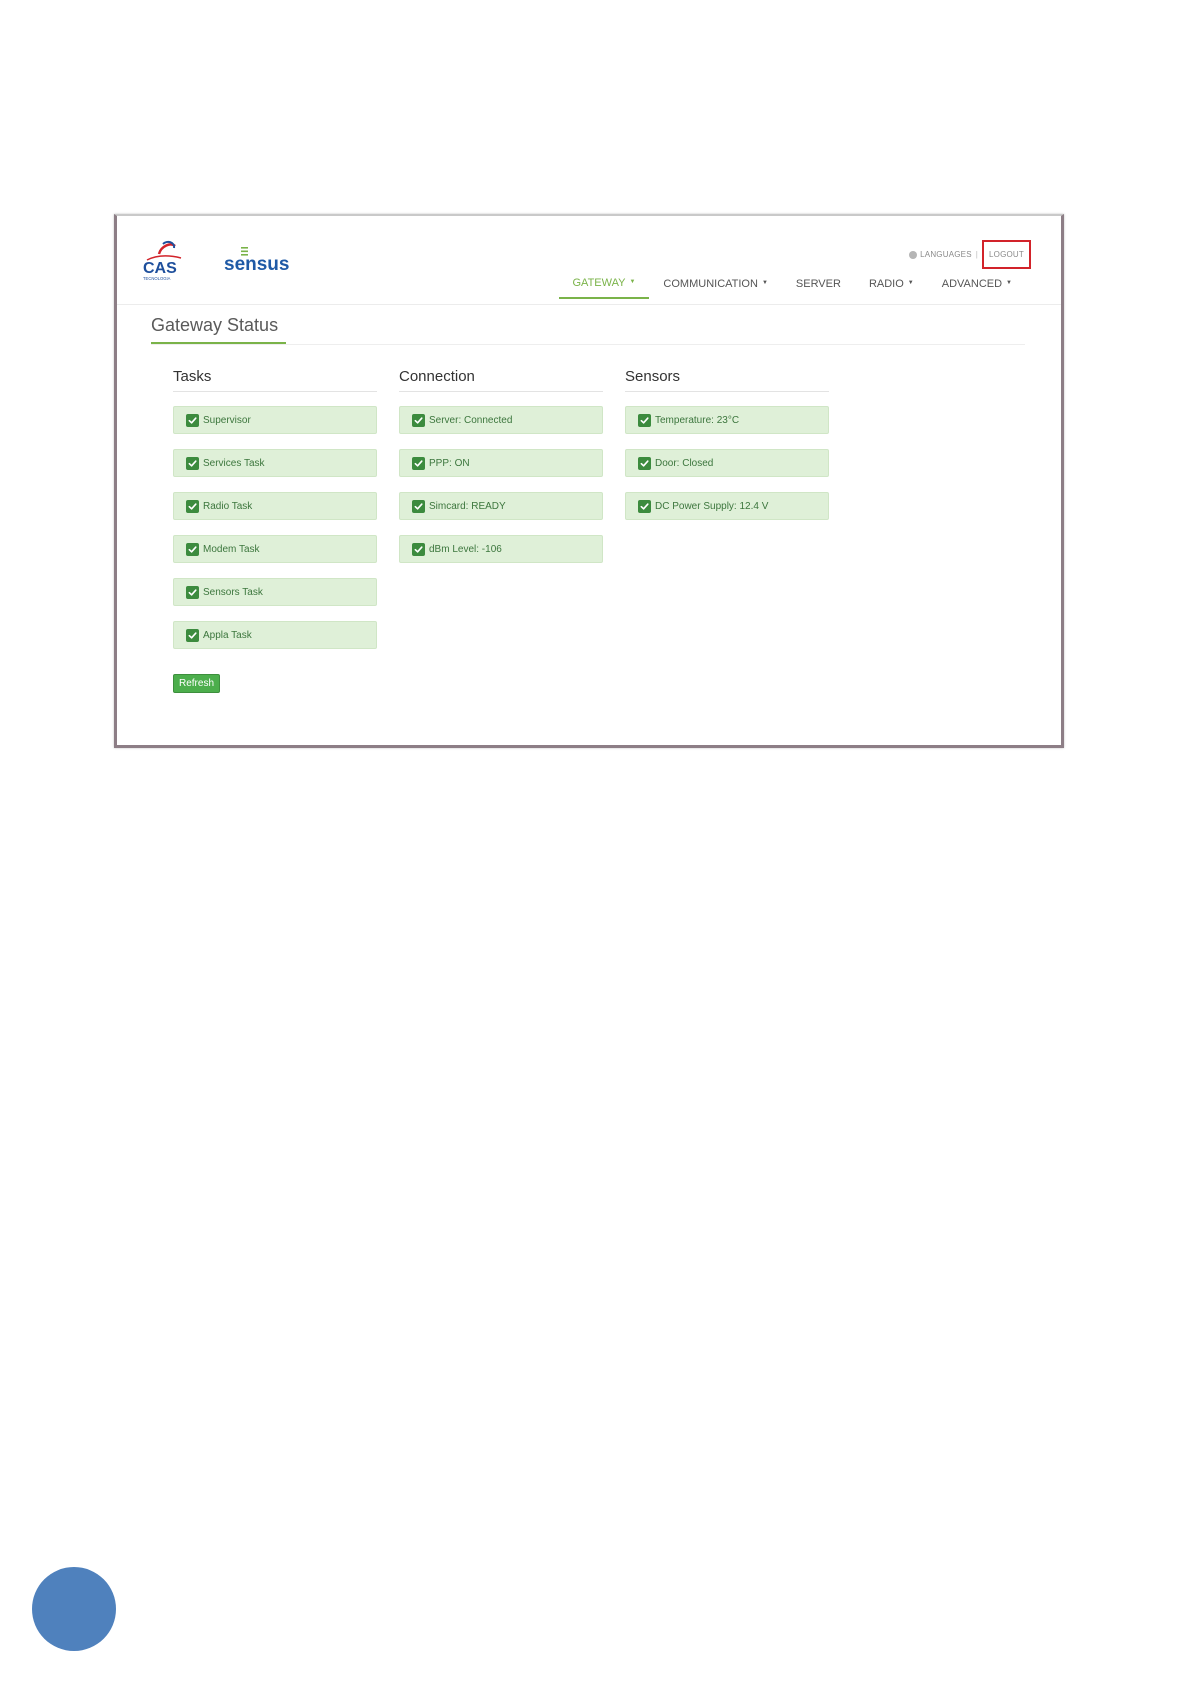  What do you see at coordinates (588, 344) in the screenshot?
I see `title-divider` at bounding box center [588, 344].